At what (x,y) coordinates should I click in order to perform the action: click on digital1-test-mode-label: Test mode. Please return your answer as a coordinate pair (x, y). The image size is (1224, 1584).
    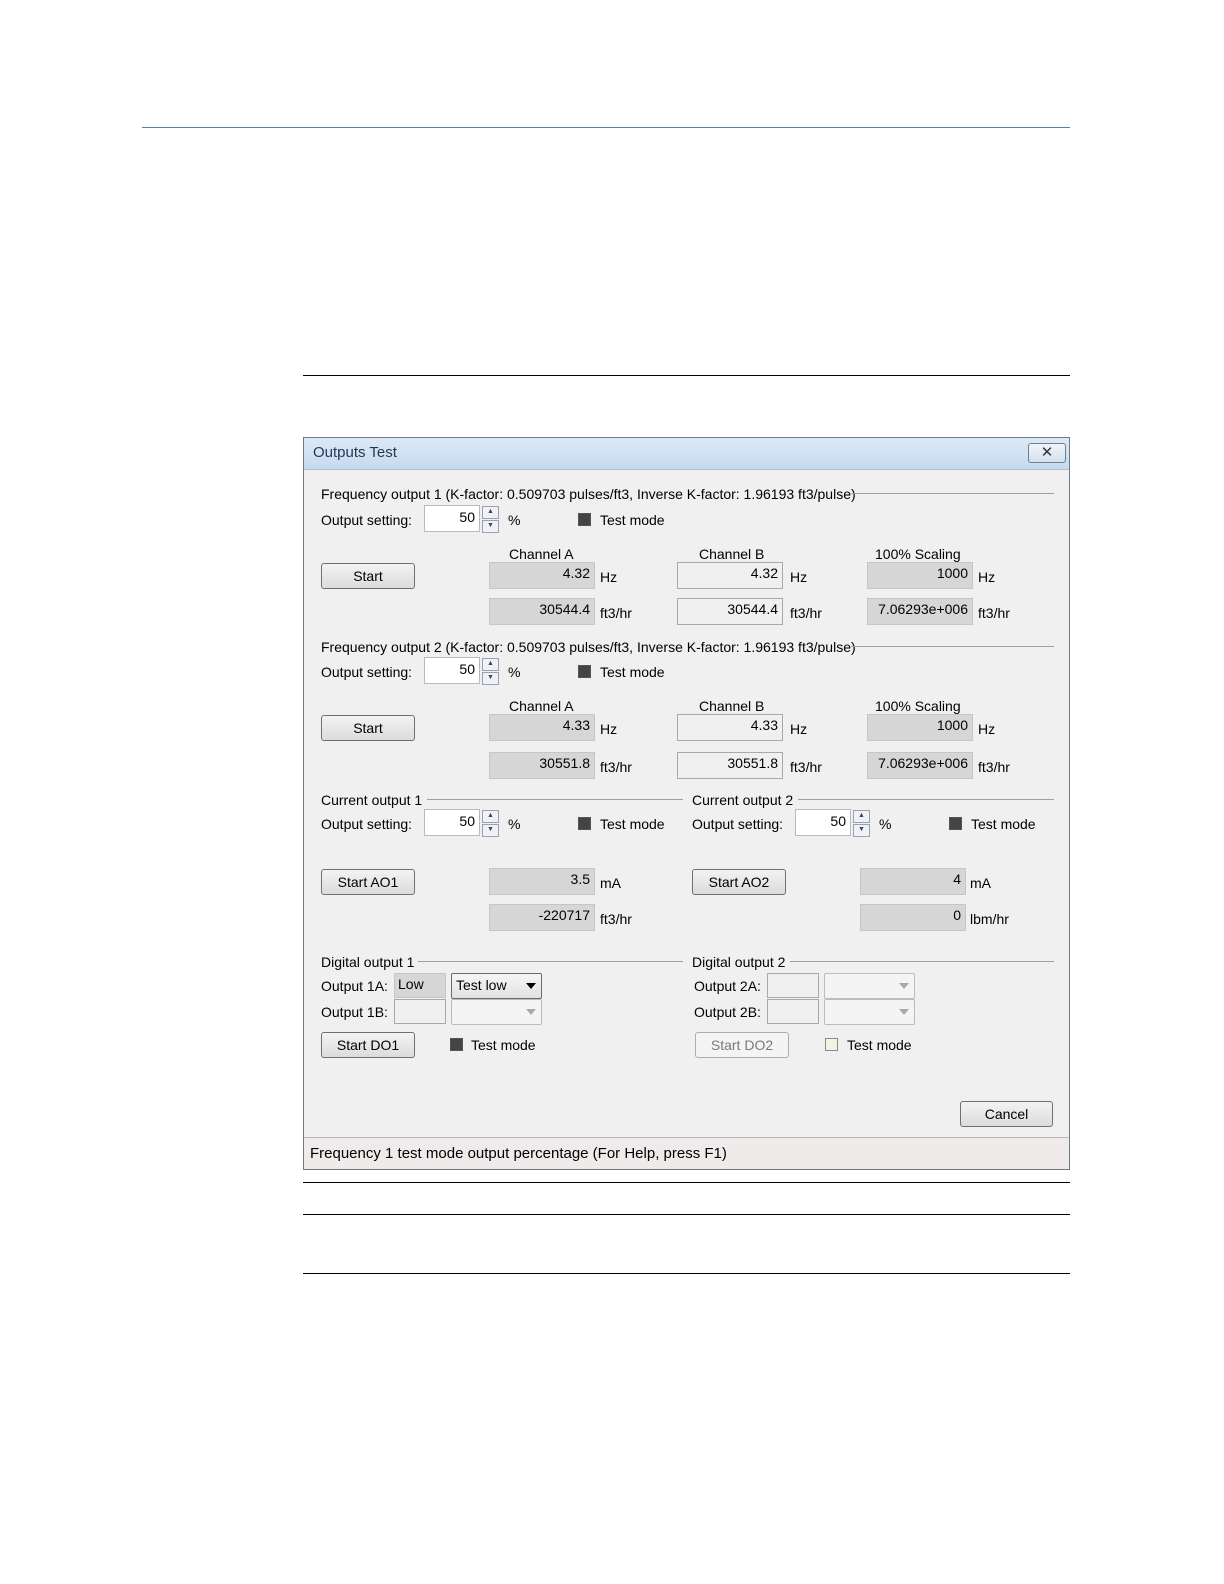
    Looking at the image, I should click on (503, 1045).